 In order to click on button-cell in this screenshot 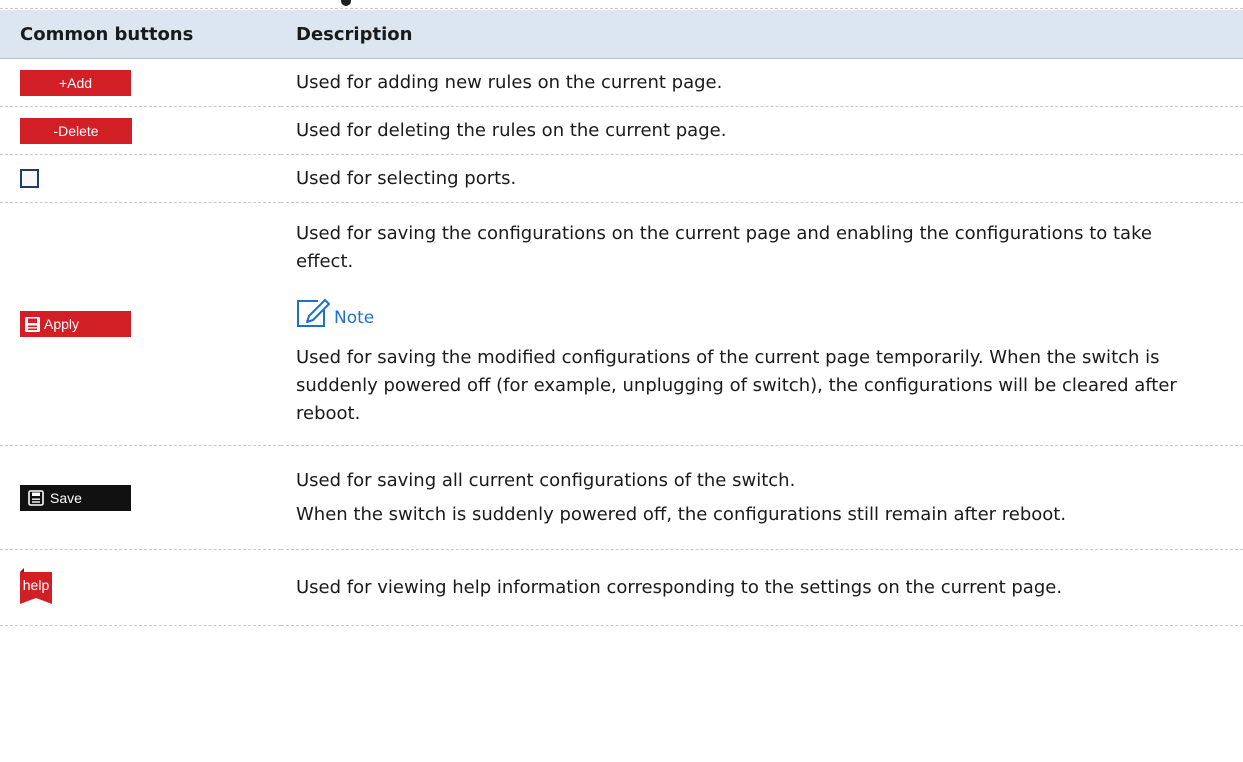, I will do `click(140, 178)`.